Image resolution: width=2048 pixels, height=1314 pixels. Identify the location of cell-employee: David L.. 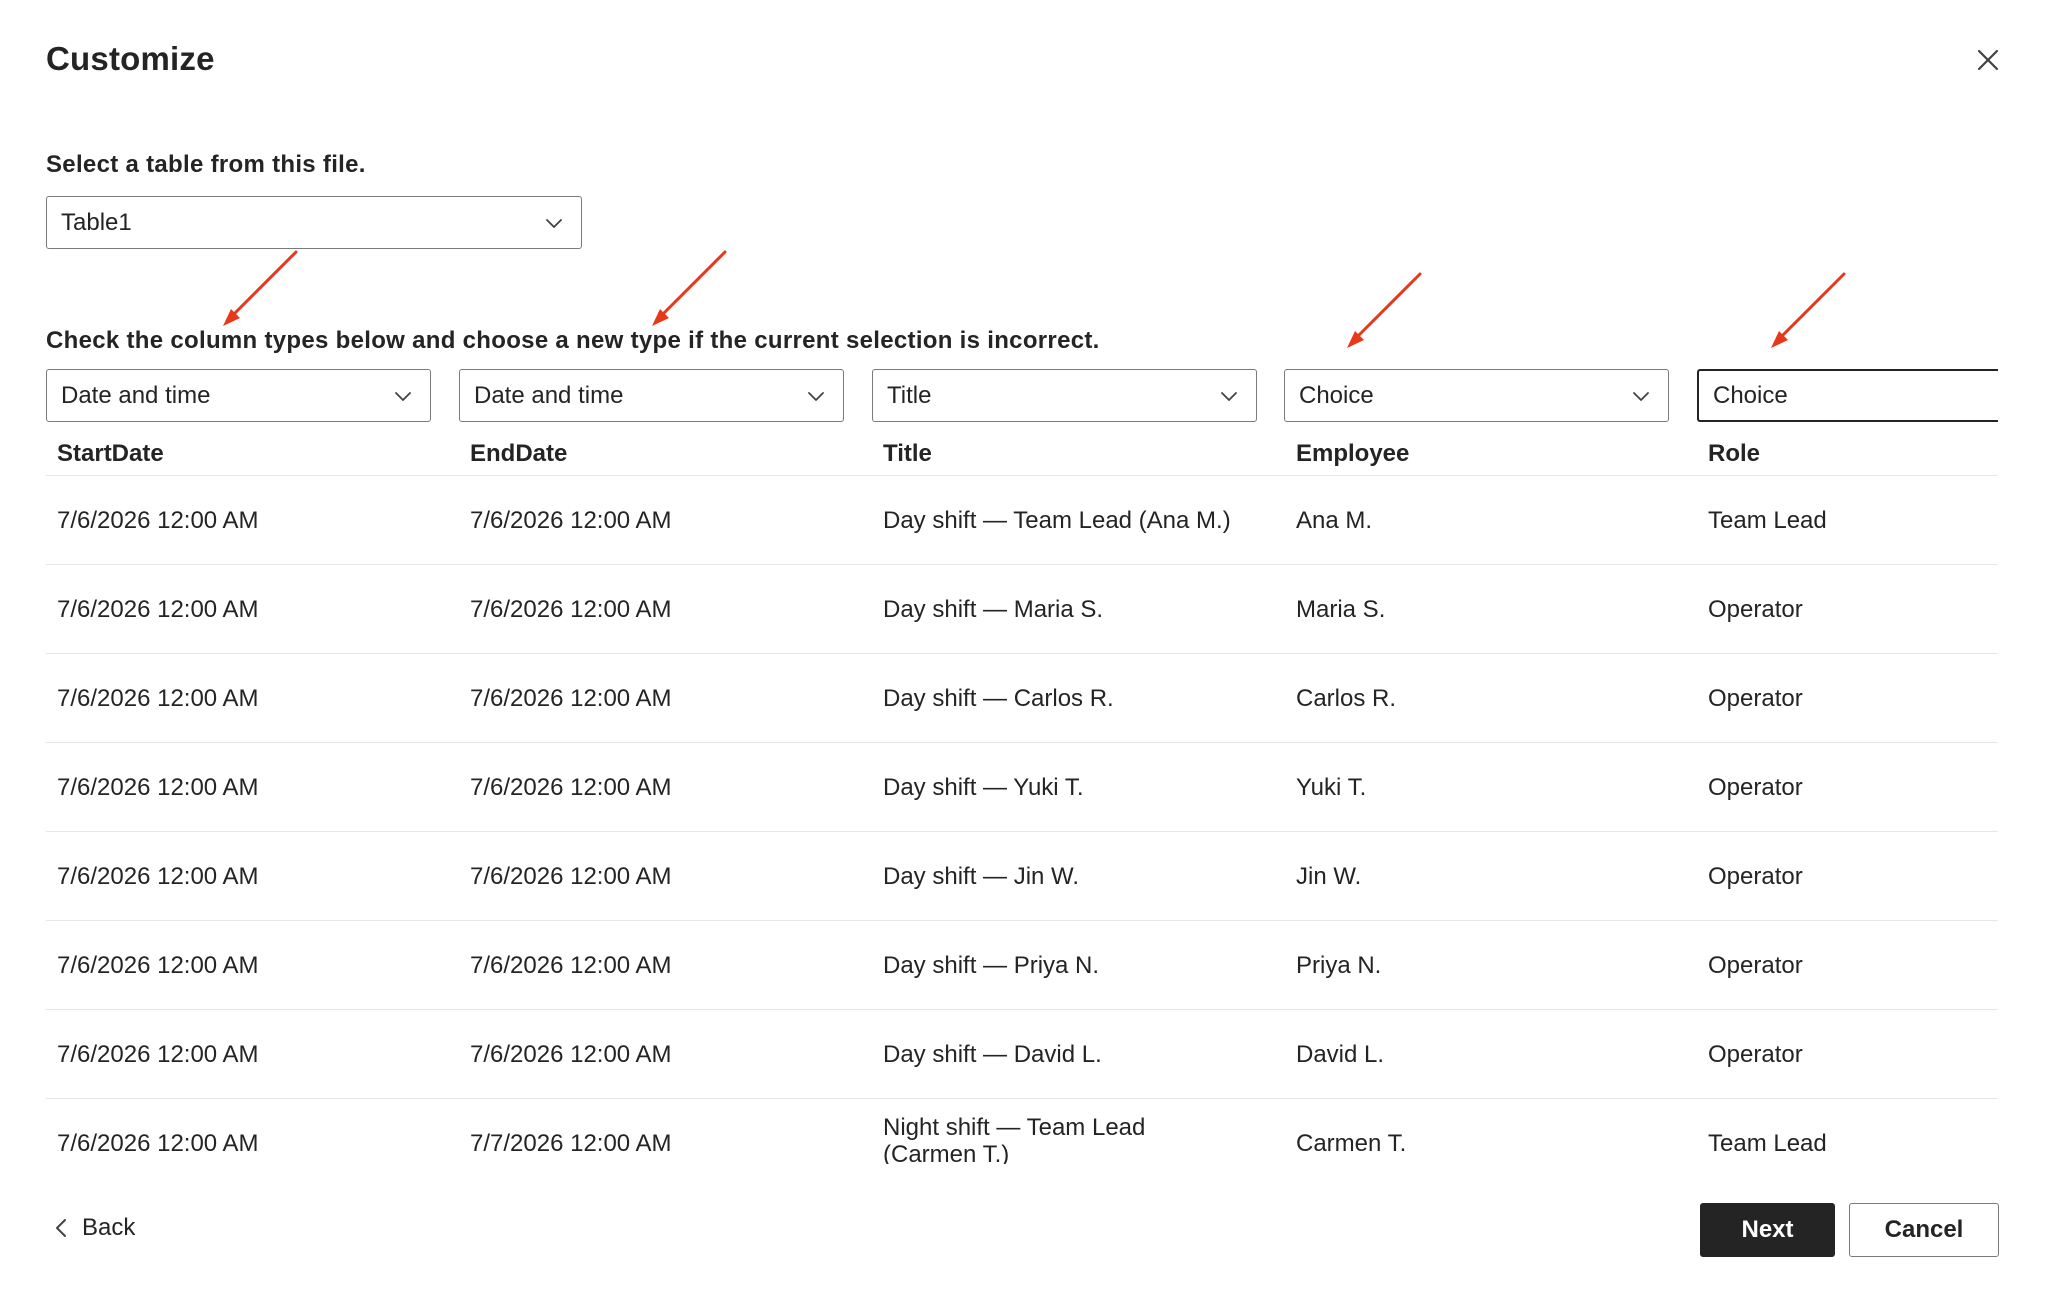
(1340, 1054).